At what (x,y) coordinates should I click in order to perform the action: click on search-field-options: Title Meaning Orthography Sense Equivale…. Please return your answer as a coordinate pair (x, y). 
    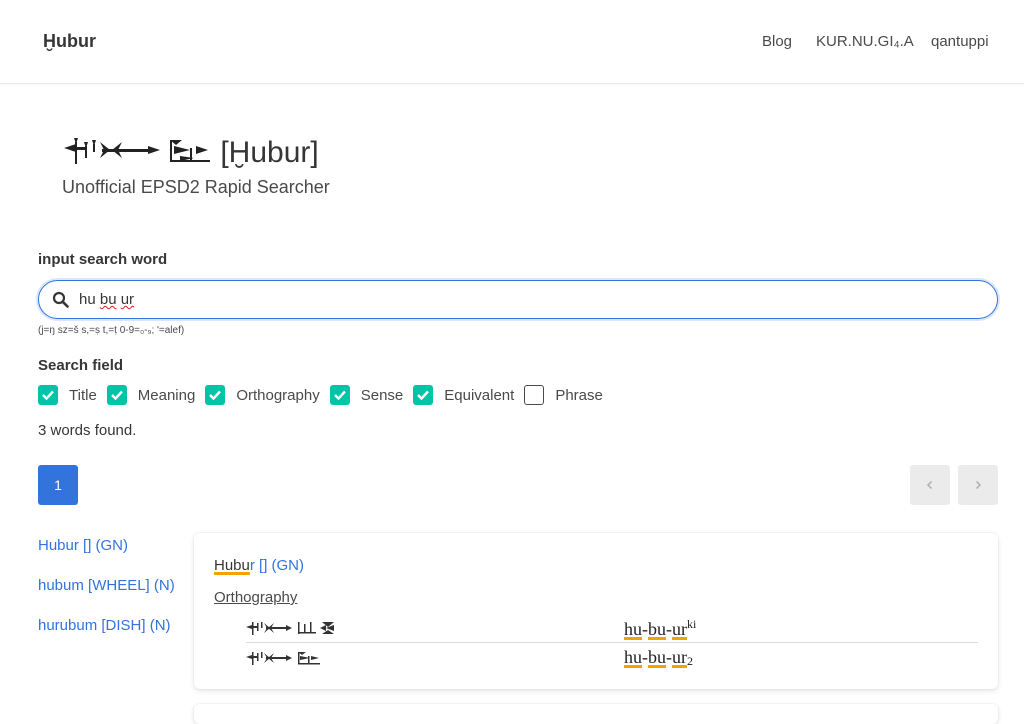
    Looking at the image, I should click on (325, 395).